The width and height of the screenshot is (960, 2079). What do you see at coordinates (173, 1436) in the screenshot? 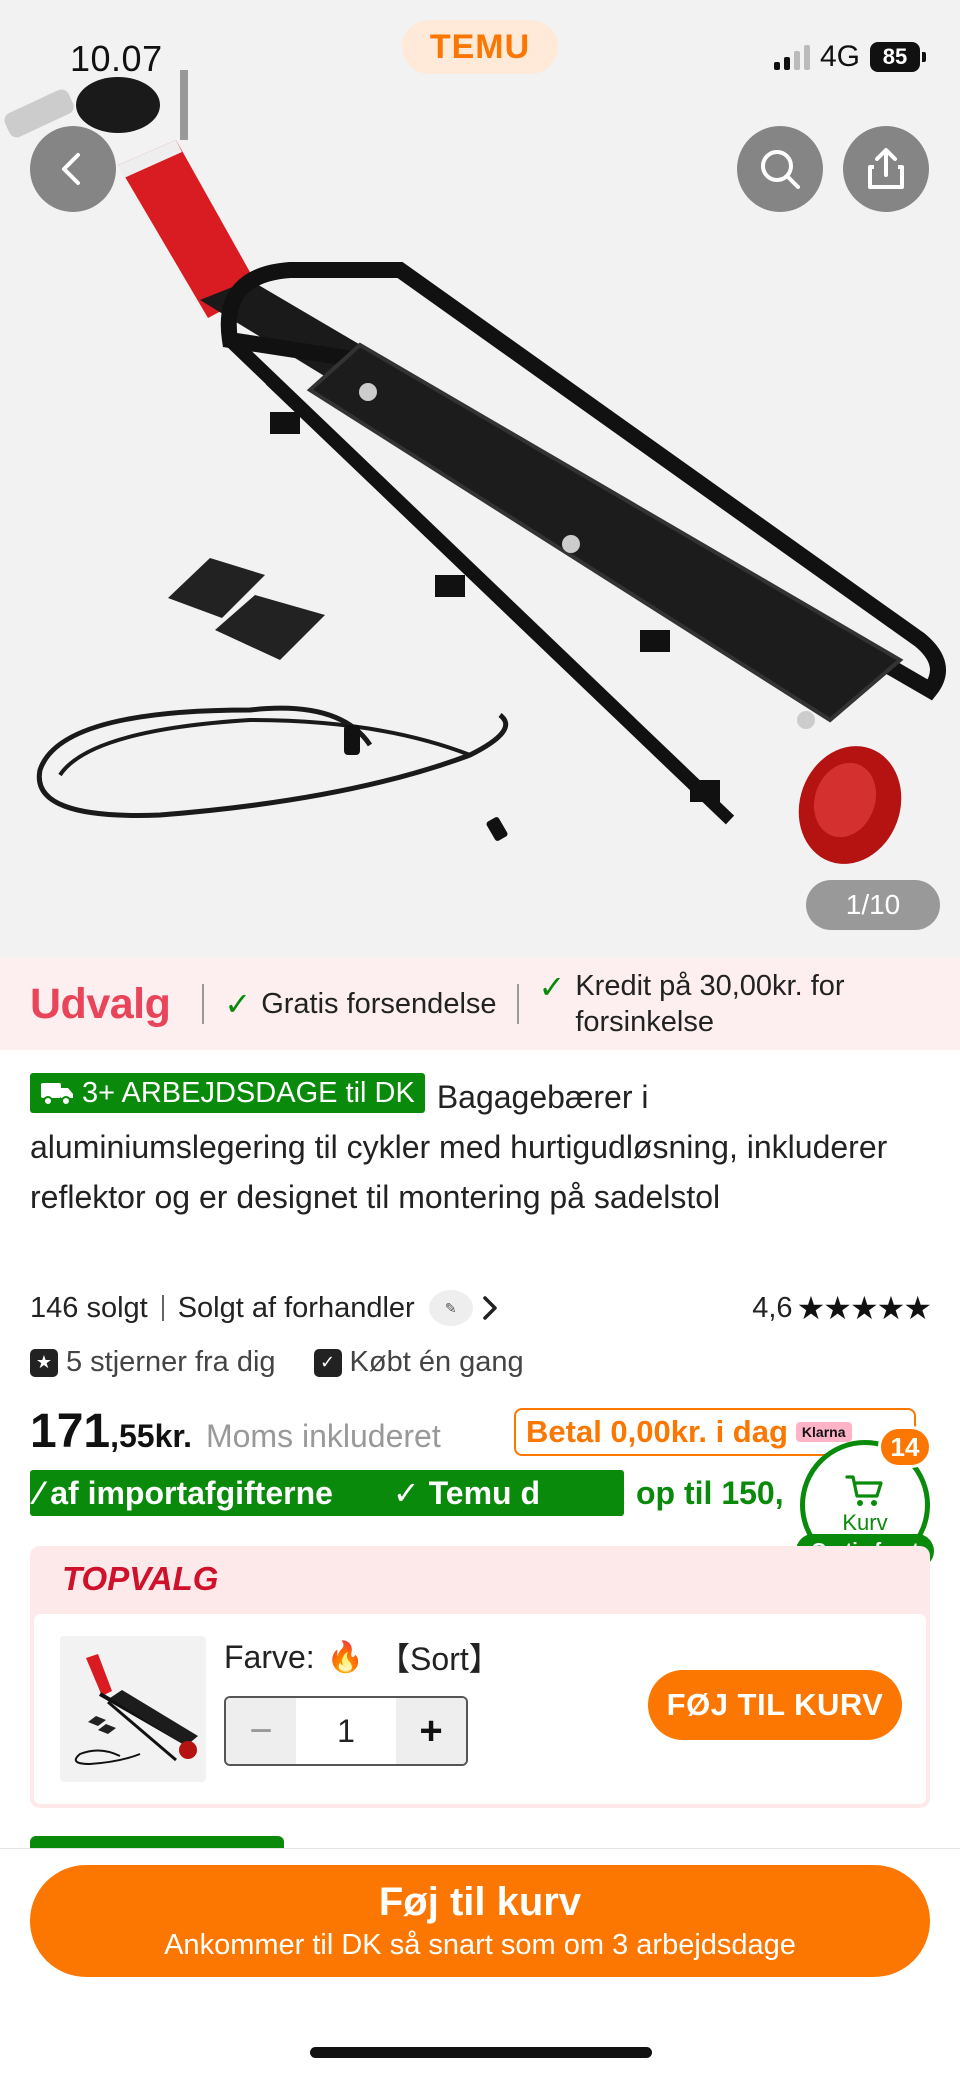
I see `price-currency: kr.` at bounding box center [173, 1436].